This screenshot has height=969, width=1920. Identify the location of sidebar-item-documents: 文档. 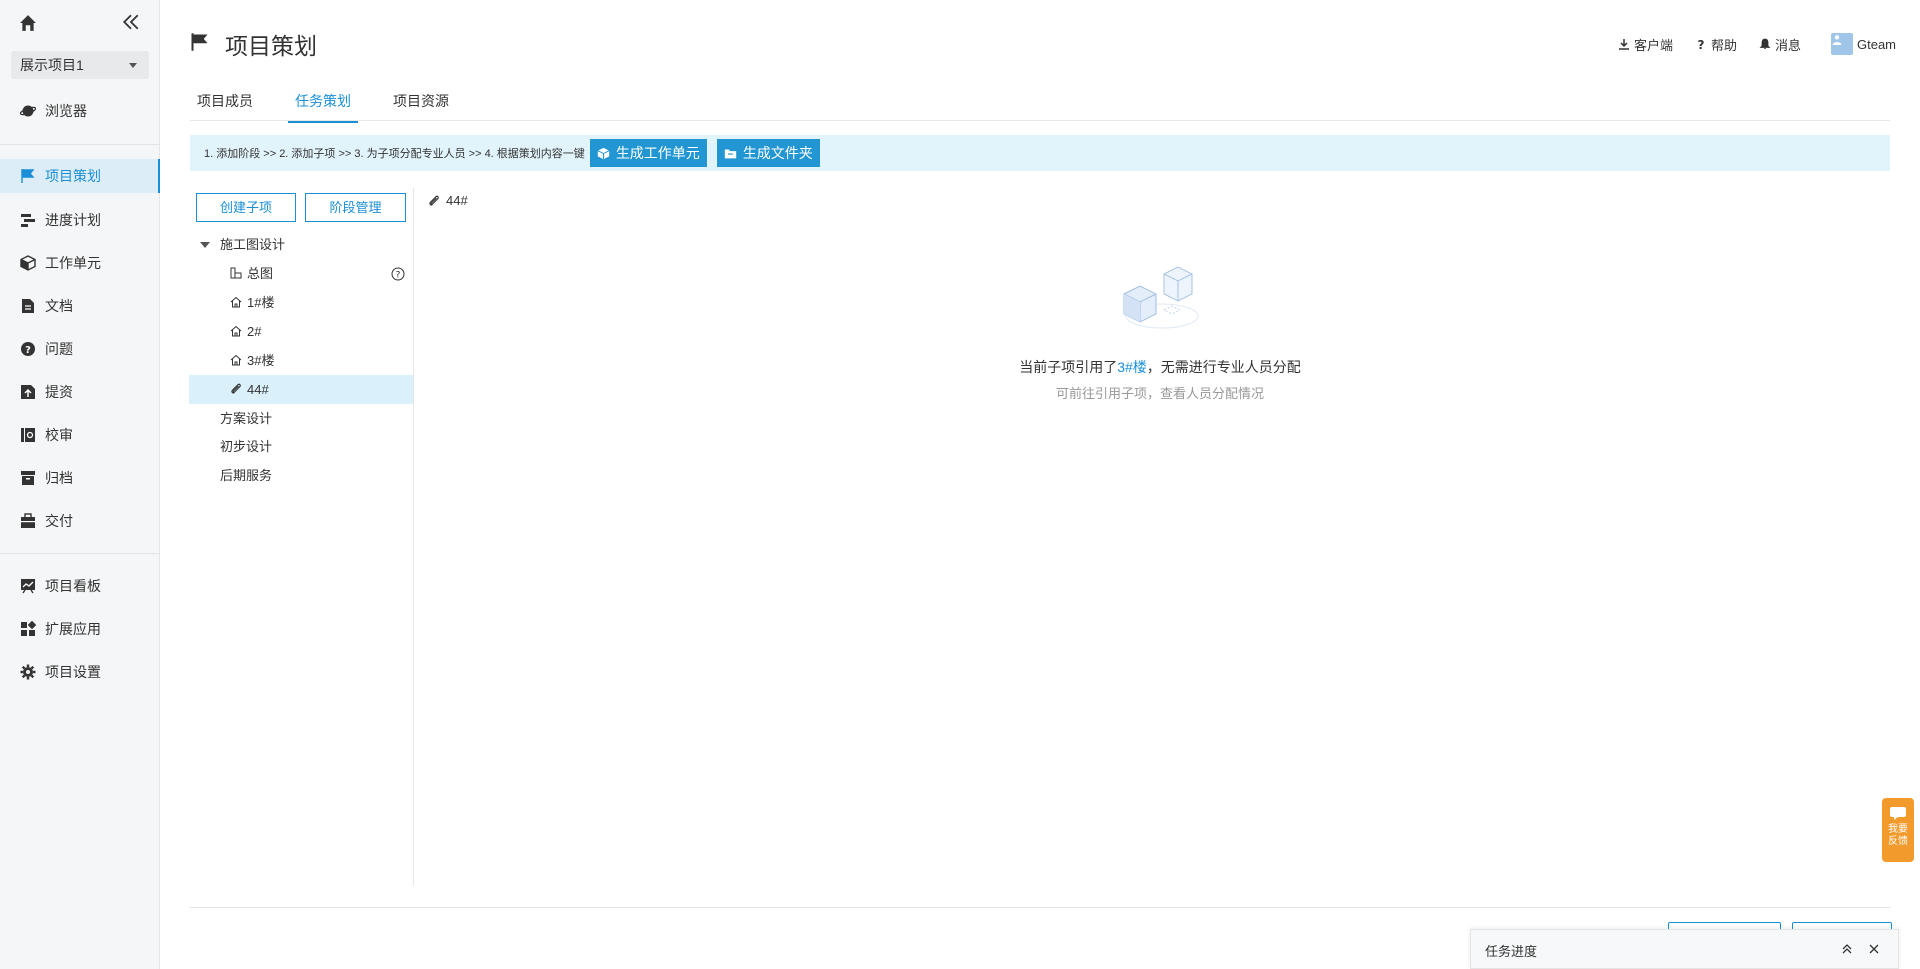
(80, 306).